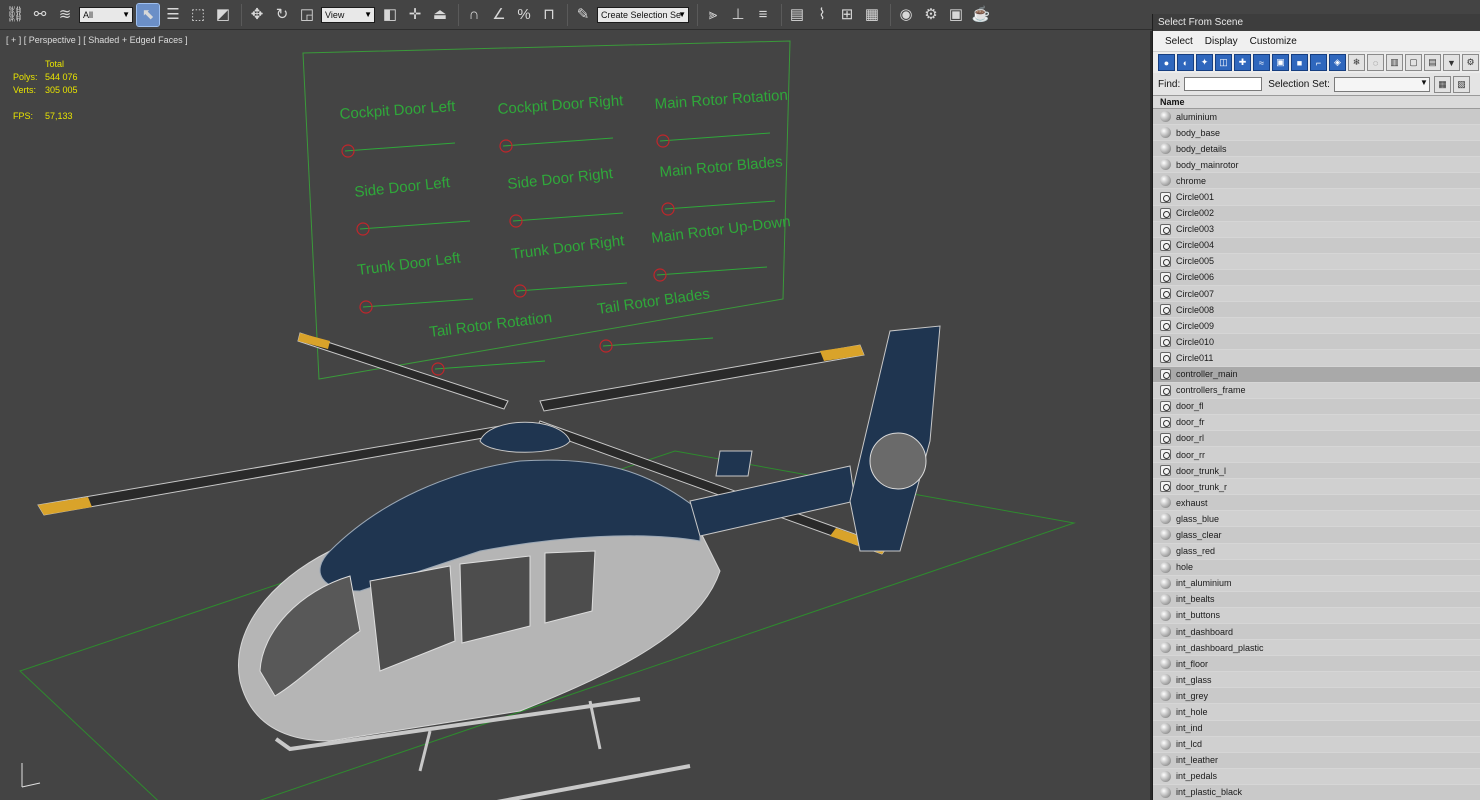 The image size is (1480, 800). I want to click on list-item: body_details, so click(1316, 149).